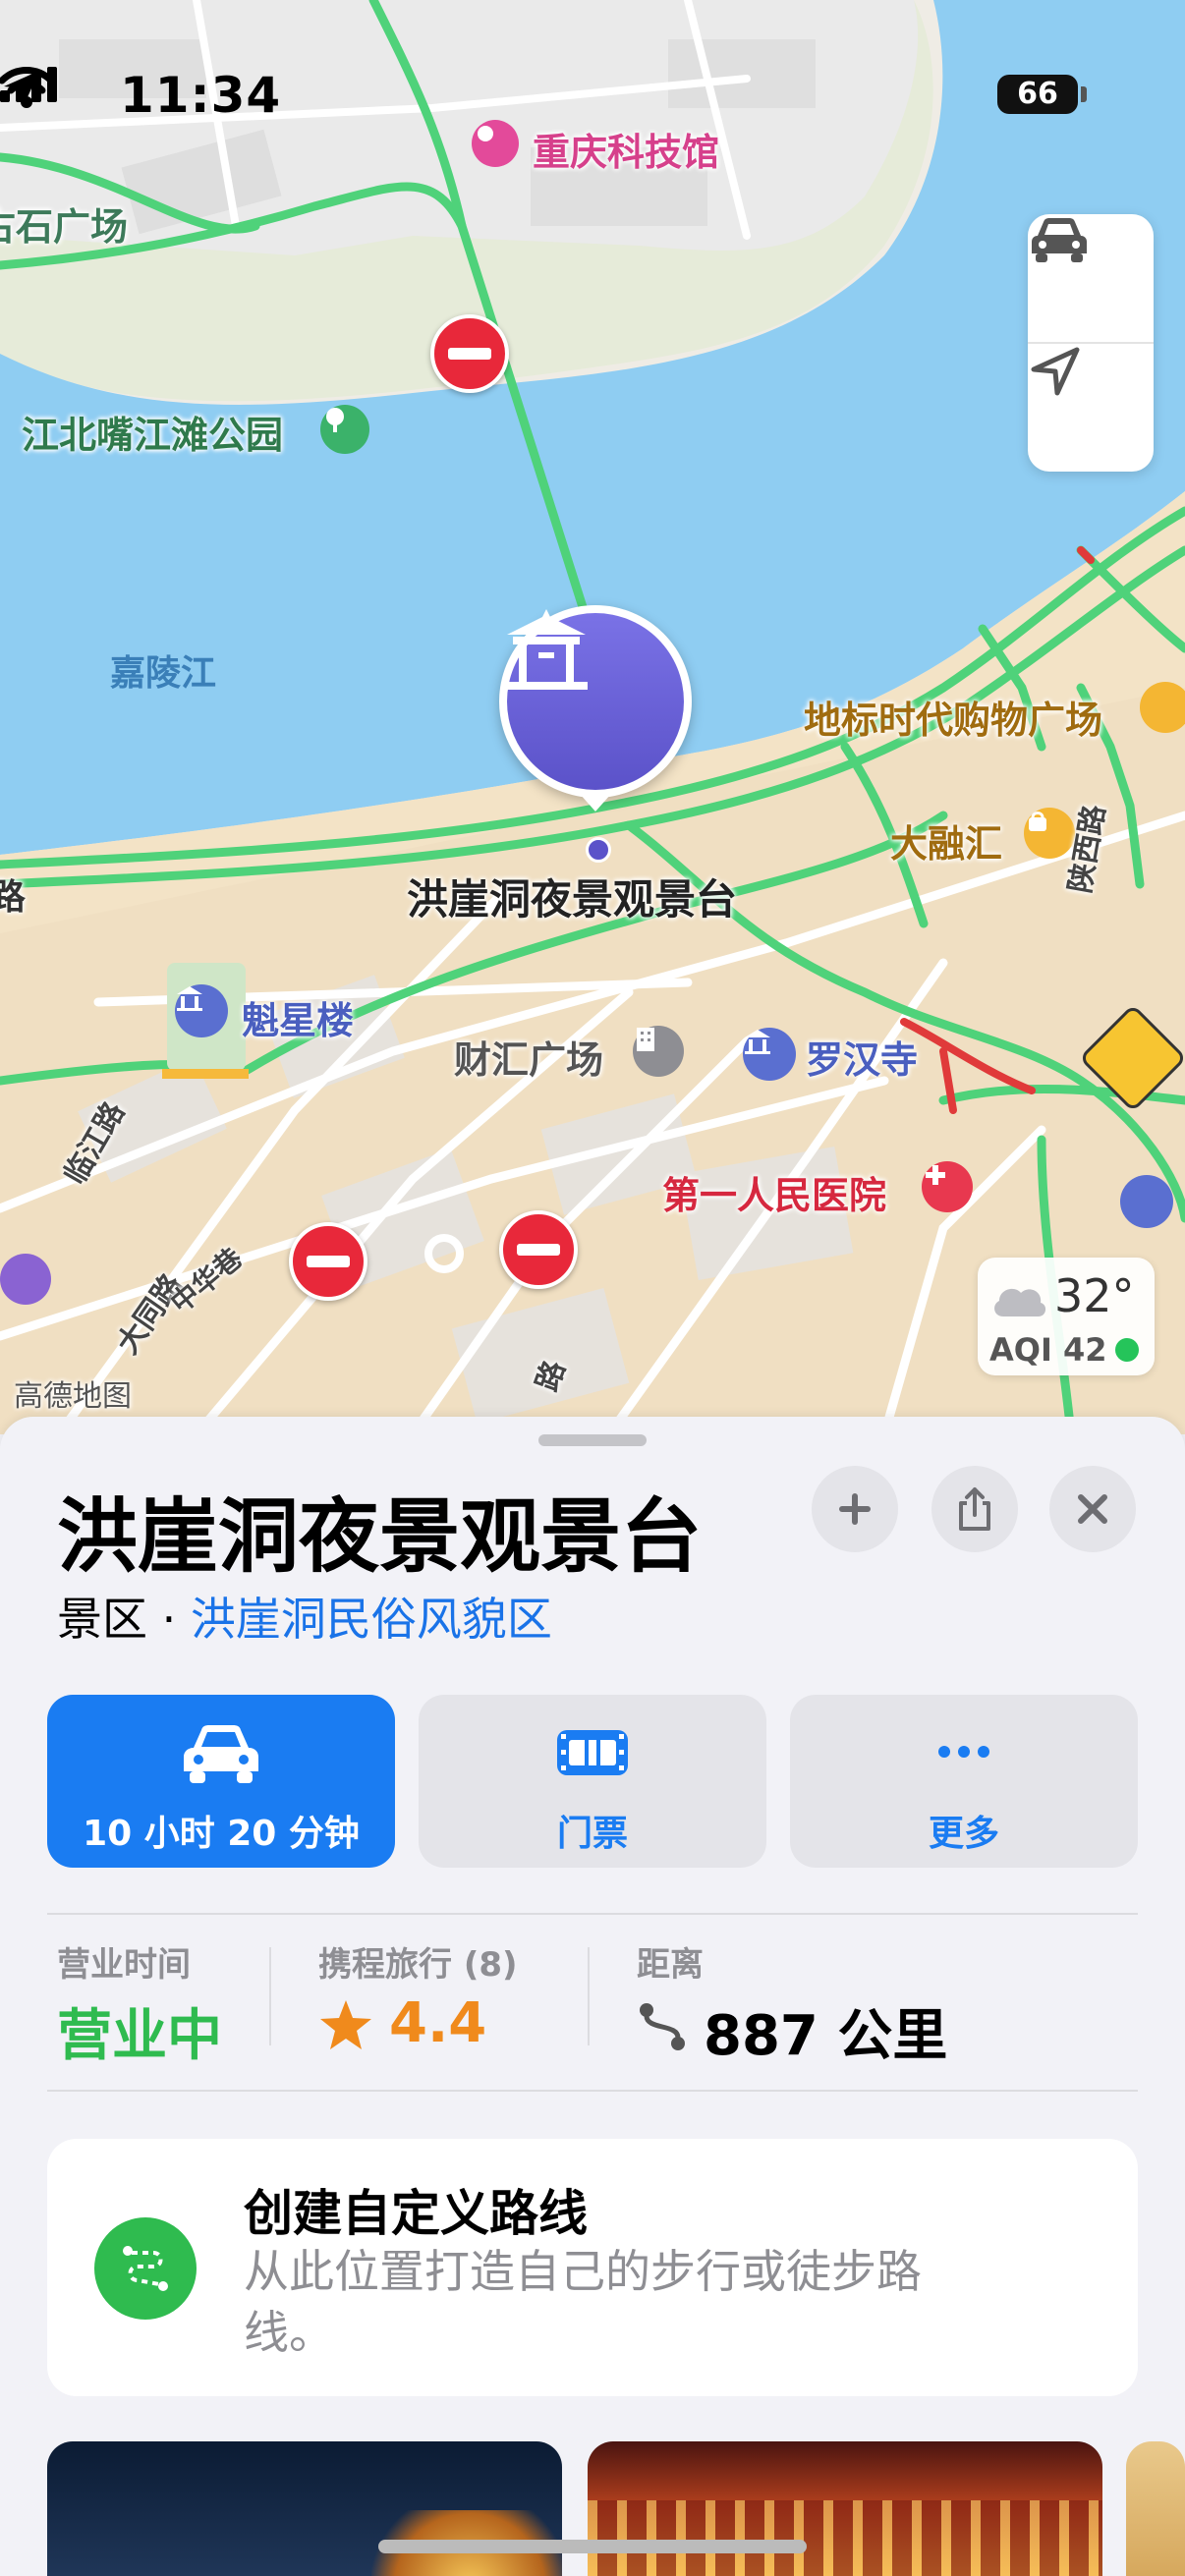 The width and height of the screenshot is (1185, 2576). Describe the element at coordinates (64, 223) in the screenshot. I see `map-label-stone-square: 古石广场` at that location.